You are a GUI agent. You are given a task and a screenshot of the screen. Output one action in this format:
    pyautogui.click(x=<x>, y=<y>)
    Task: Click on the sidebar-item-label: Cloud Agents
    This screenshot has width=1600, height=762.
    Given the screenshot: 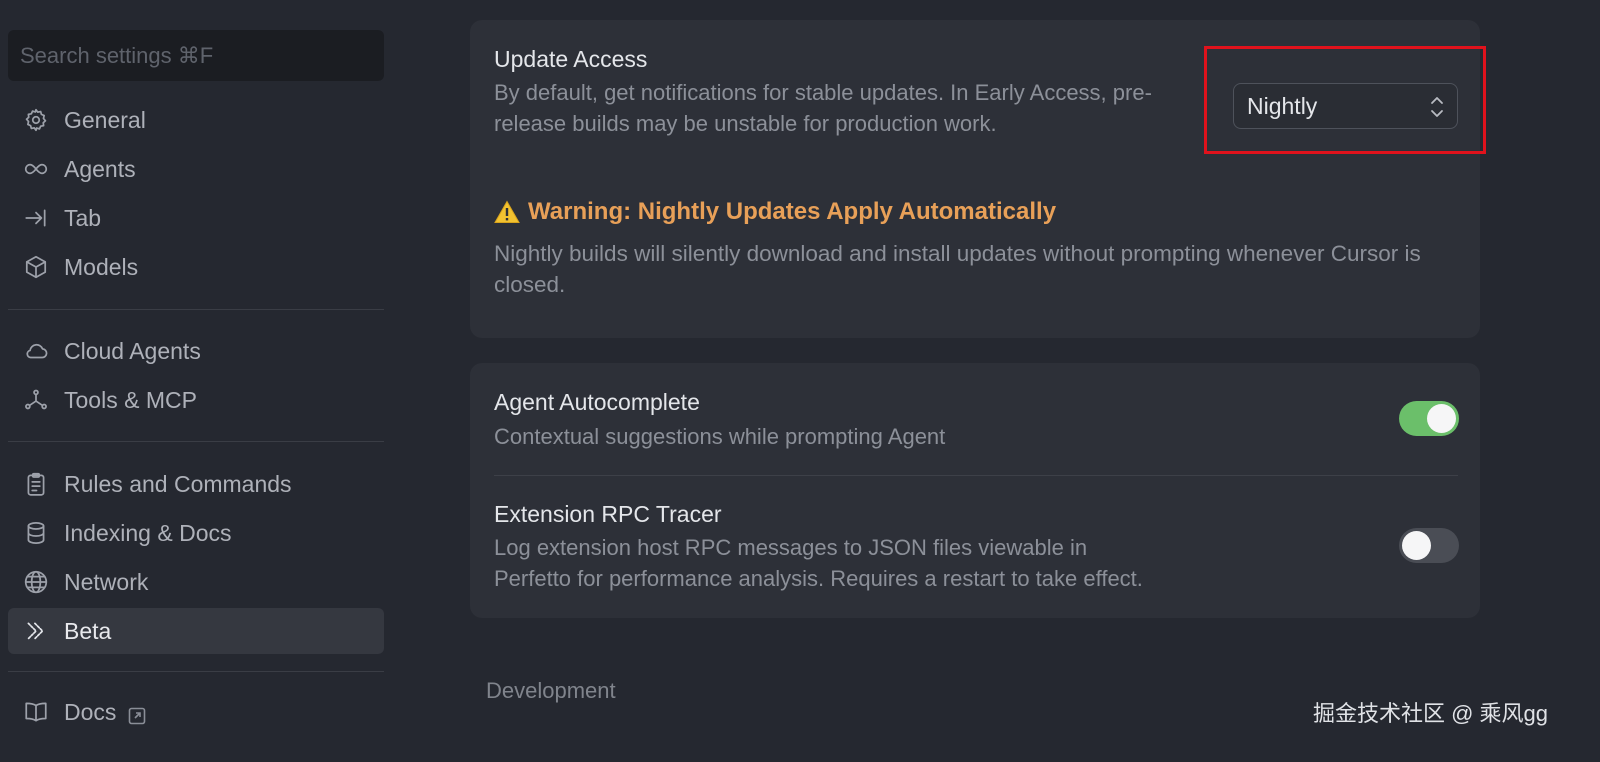 What is the action you would take?
    pyautogui.click(x=132, y=350)
    